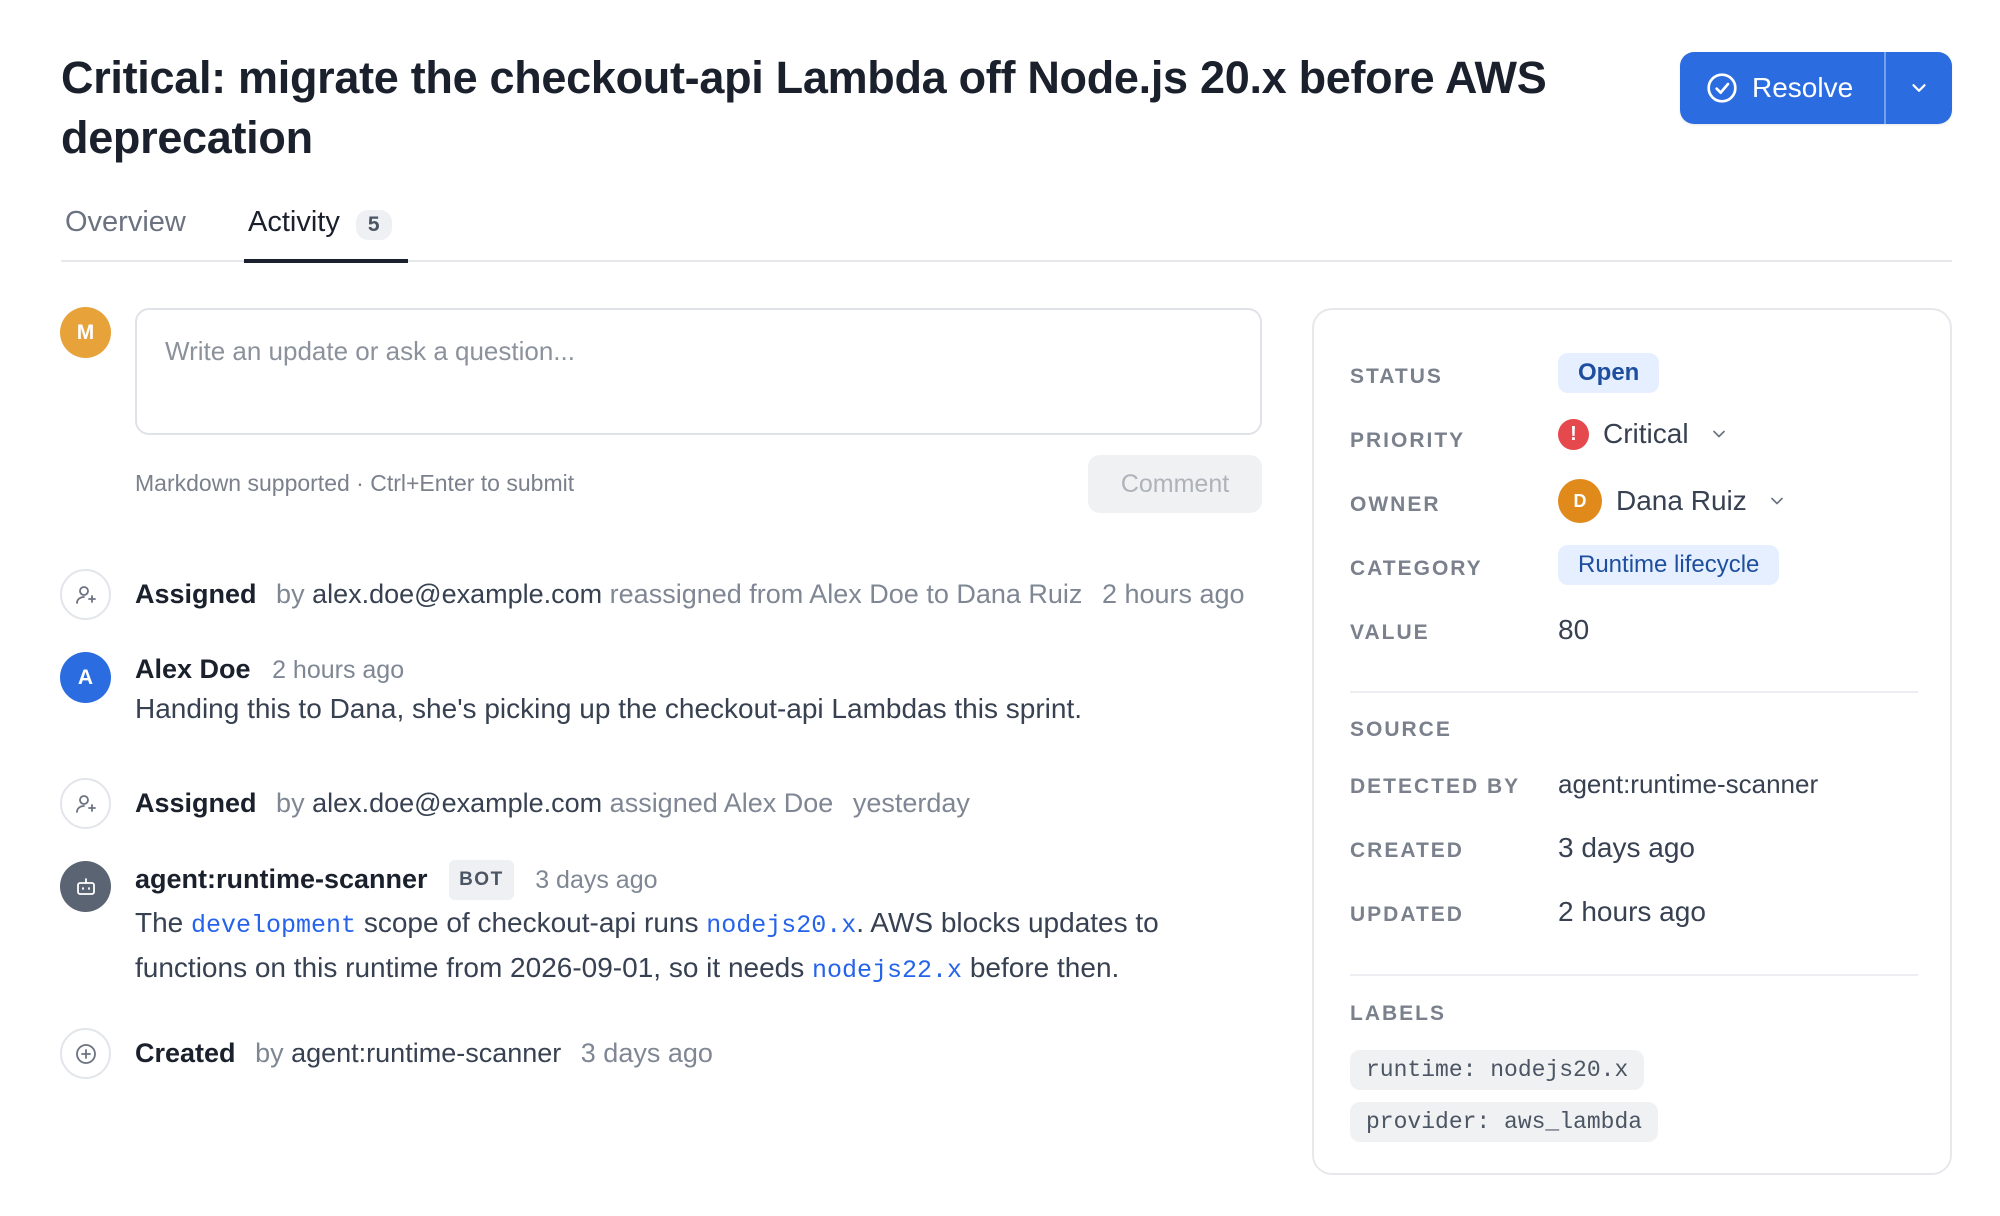 This screenshot has width=2000, height=1216. I want to click on robot-icon, so click(85, 886).